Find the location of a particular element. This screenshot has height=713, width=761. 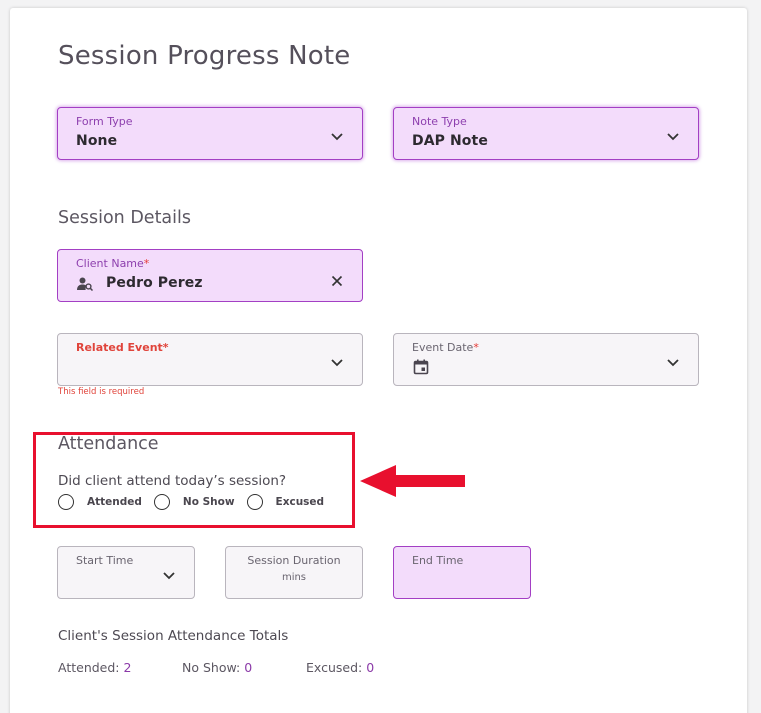

calendar-icon is located at coordinates (421, 367).